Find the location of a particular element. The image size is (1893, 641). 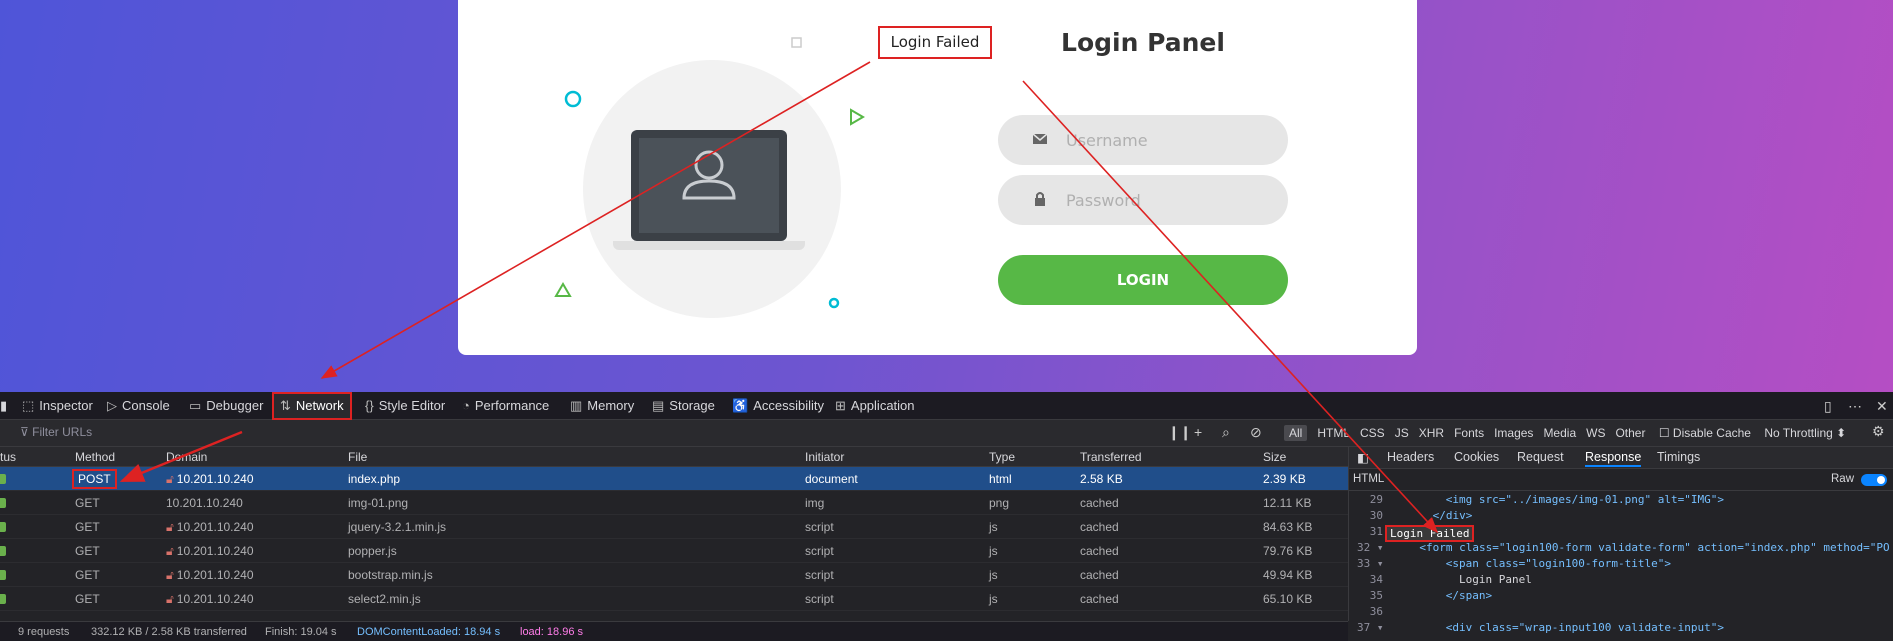

code-text: Login Panel is located at coordinates (1495, 579).